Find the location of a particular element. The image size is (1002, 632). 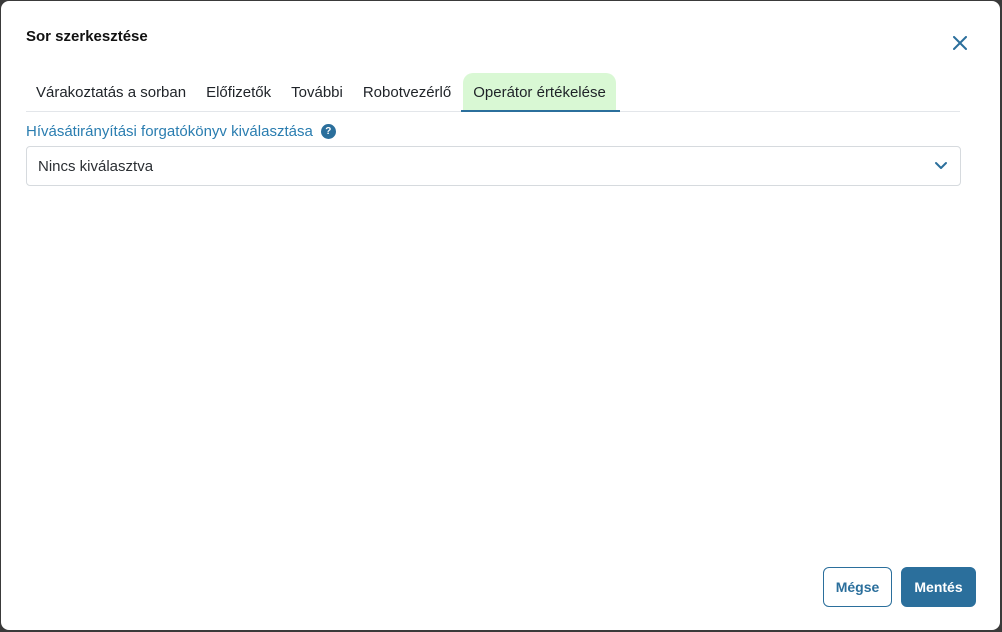

tab-label: További is located at coordinates (317, 92).